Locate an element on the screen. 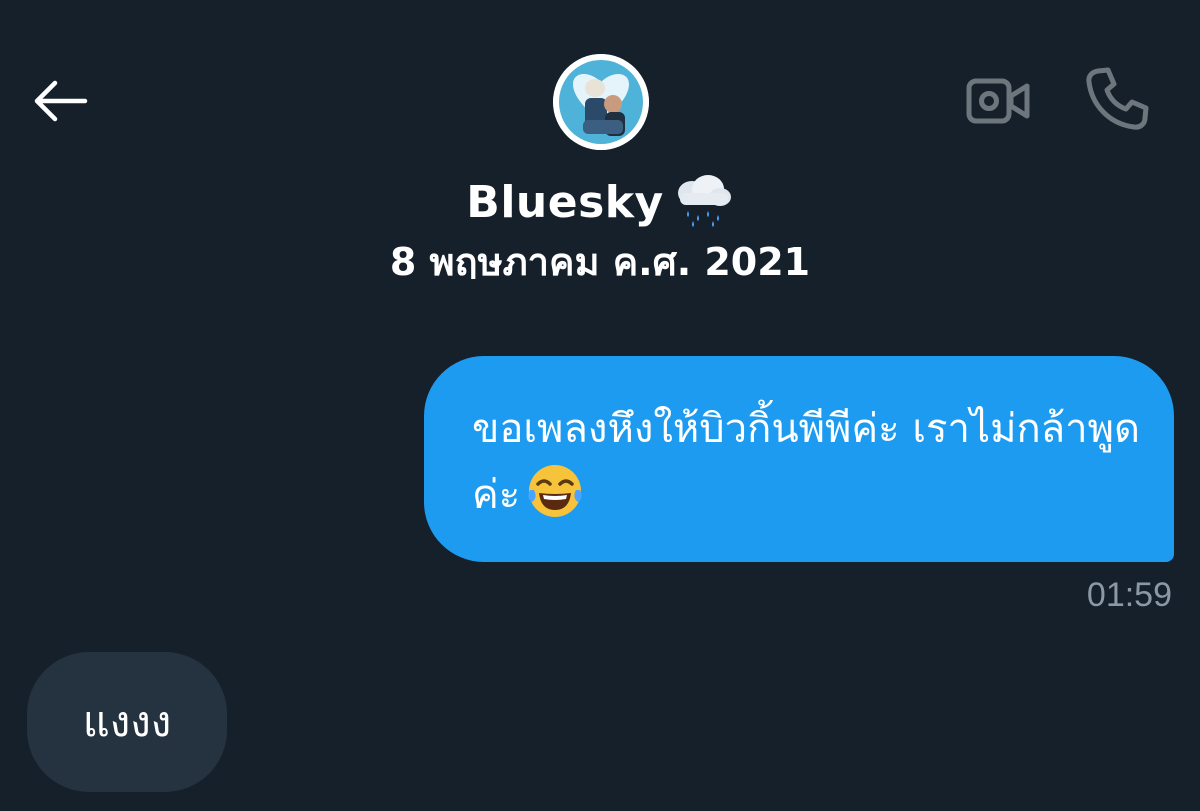 The width and height of the screenshot is (1200, 811). voice-call-button is located at coordinates (1117, 99).